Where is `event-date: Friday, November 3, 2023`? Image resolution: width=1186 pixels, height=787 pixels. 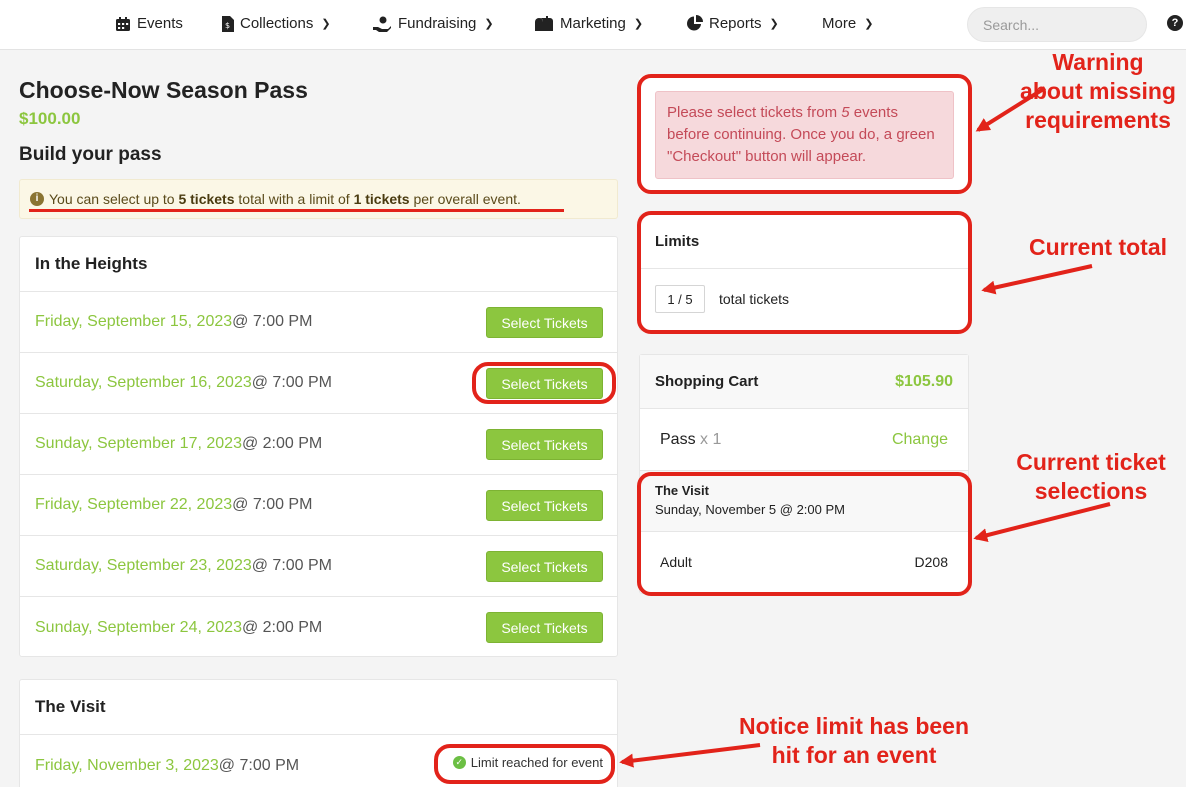 event-date: Friday, November 3, 2023 is located at coordinates (127, 765).